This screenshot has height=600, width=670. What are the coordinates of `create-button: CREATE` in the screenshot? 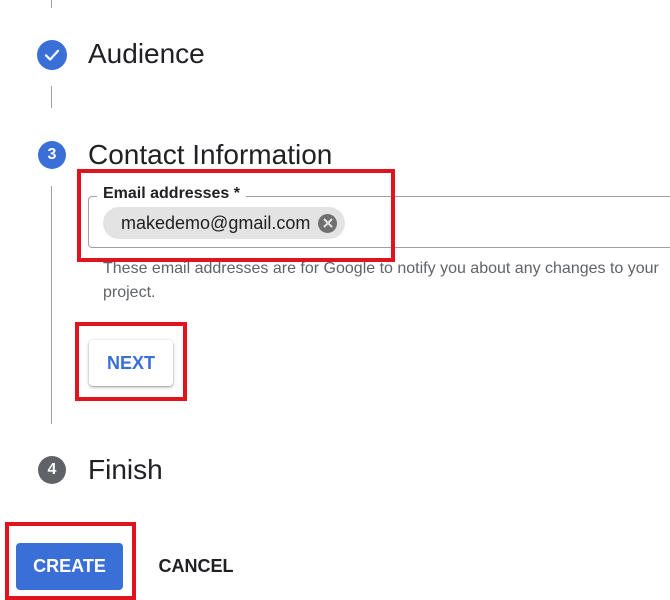 It's located at (69, 566).